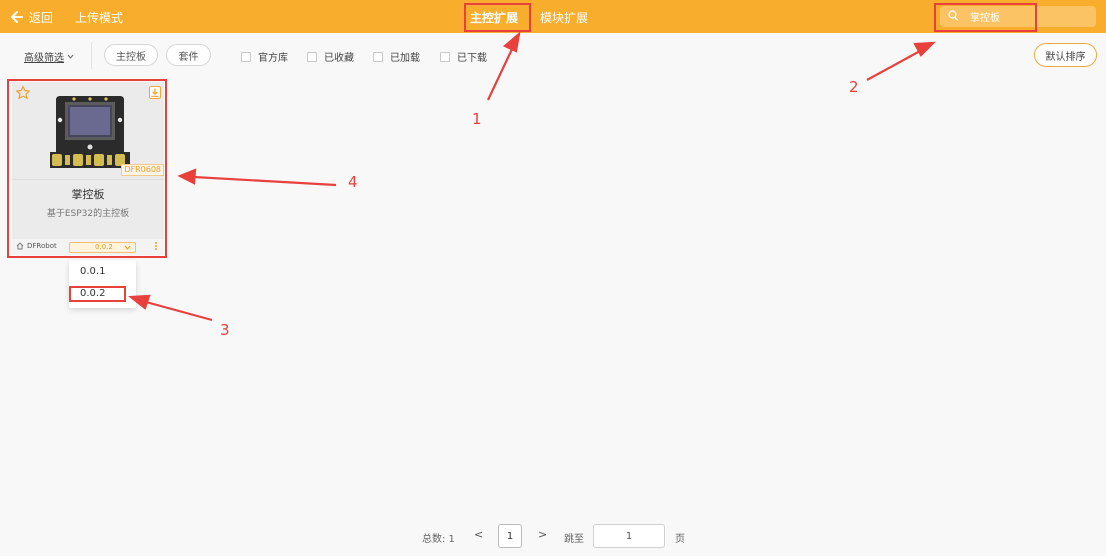  What do you see at coordinates (187, 176) in the screenshot?
I see `arrow-4-head` at bounding box center [187, 176].